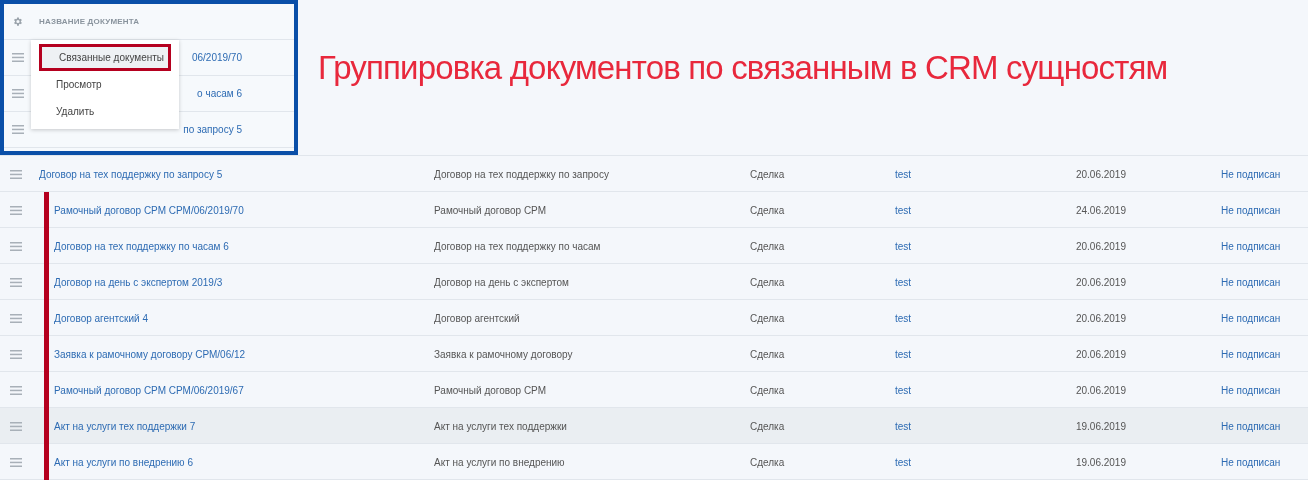 This screenshot has width=1308, height=480. Describe the element at coordinates (147, 354) in the screenshot. I see `document-link: Заявка к рамочному договору СРМ/06/12` at that location.